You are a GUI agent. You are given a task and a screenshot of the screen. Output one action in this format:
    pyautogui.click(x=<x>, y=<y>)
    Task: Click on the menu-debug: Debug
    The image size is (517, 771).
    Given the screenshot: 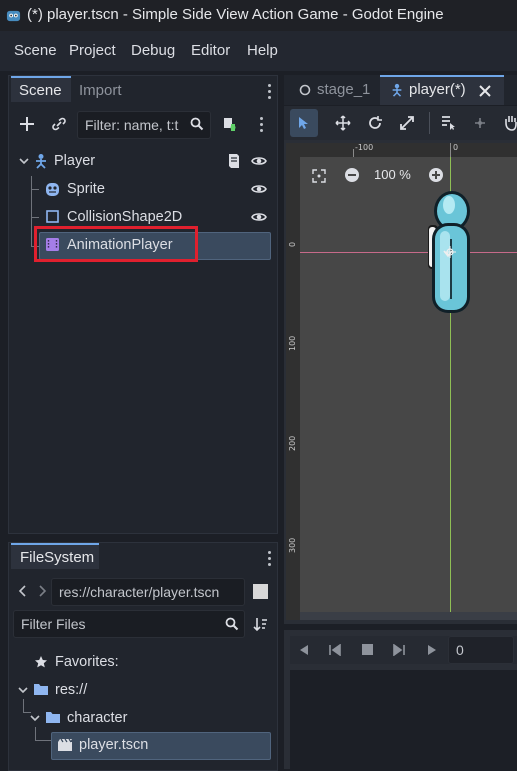 What is the action you would take?
    pyautogui.click(x=153, y=50)
    